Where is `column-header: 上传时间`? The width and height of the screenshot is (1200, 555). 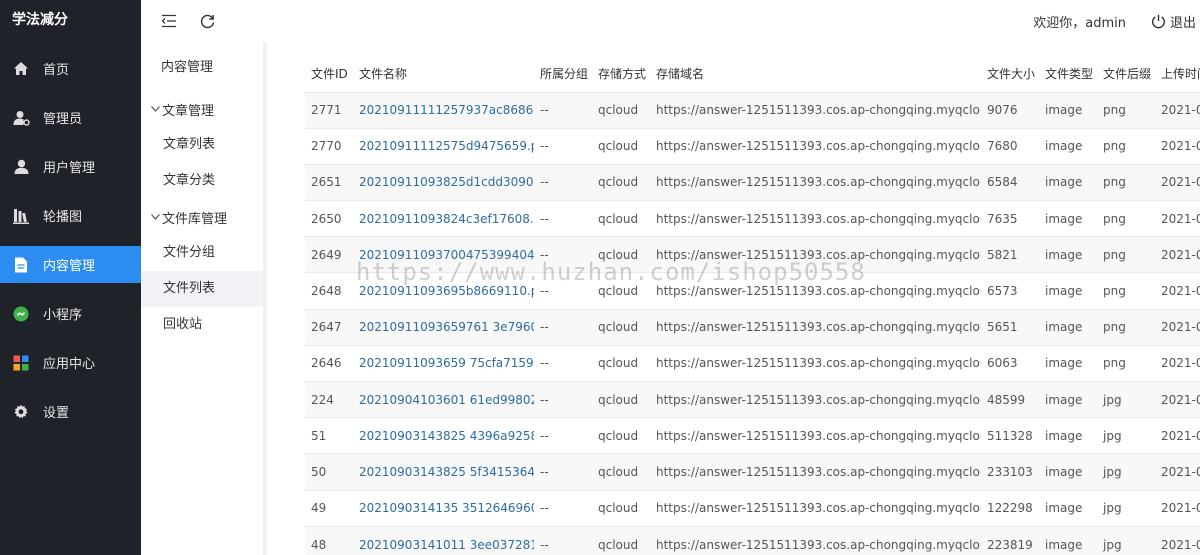
column-header: 上传时间 is located at coordinates (1180, 74).